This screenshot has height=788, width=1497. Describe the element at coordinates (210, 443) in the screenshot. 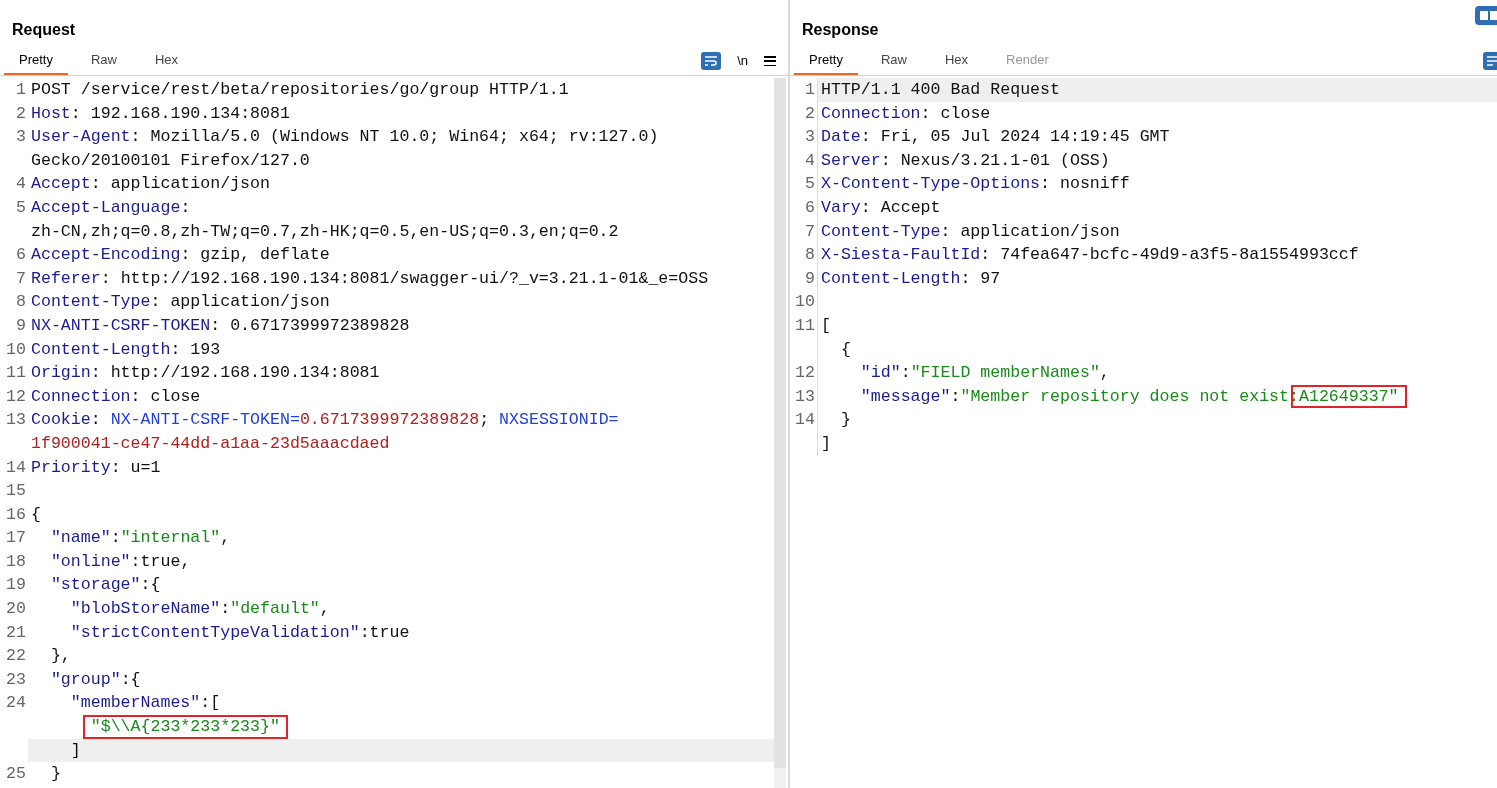

I see `code-line: 1f900041-ce47-44dd-a1aa-23d5aaacdaed` at that location.